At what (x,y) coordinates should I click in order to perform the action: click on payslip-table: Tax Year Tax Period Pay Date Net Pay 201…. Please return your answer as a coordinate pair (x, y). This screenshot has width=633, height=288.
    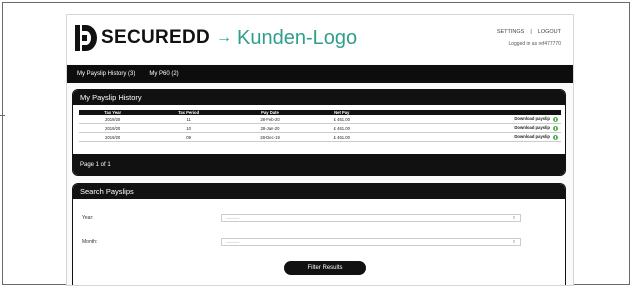
    Looking at the image, I should click on (320, 126).